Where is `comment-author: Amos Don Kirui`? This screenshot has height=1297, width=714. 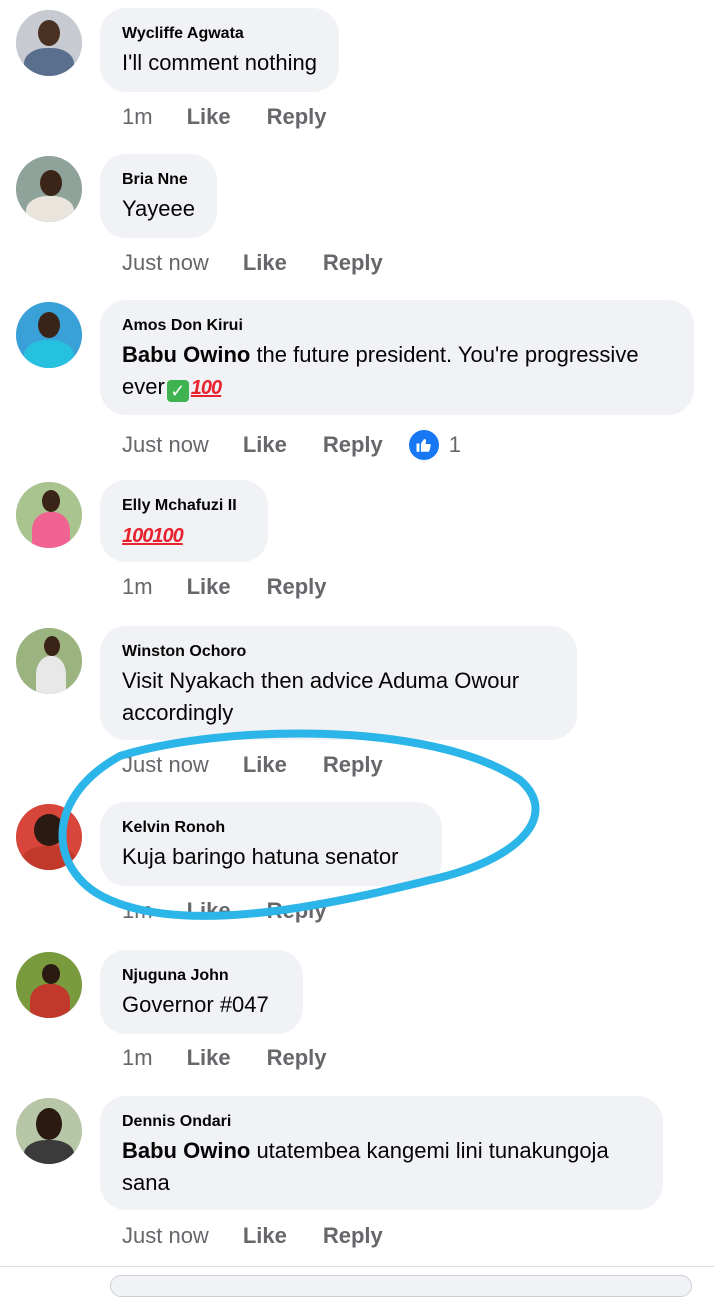
comment-author: Amos Don Kirui is located at coordinates (397, 325).